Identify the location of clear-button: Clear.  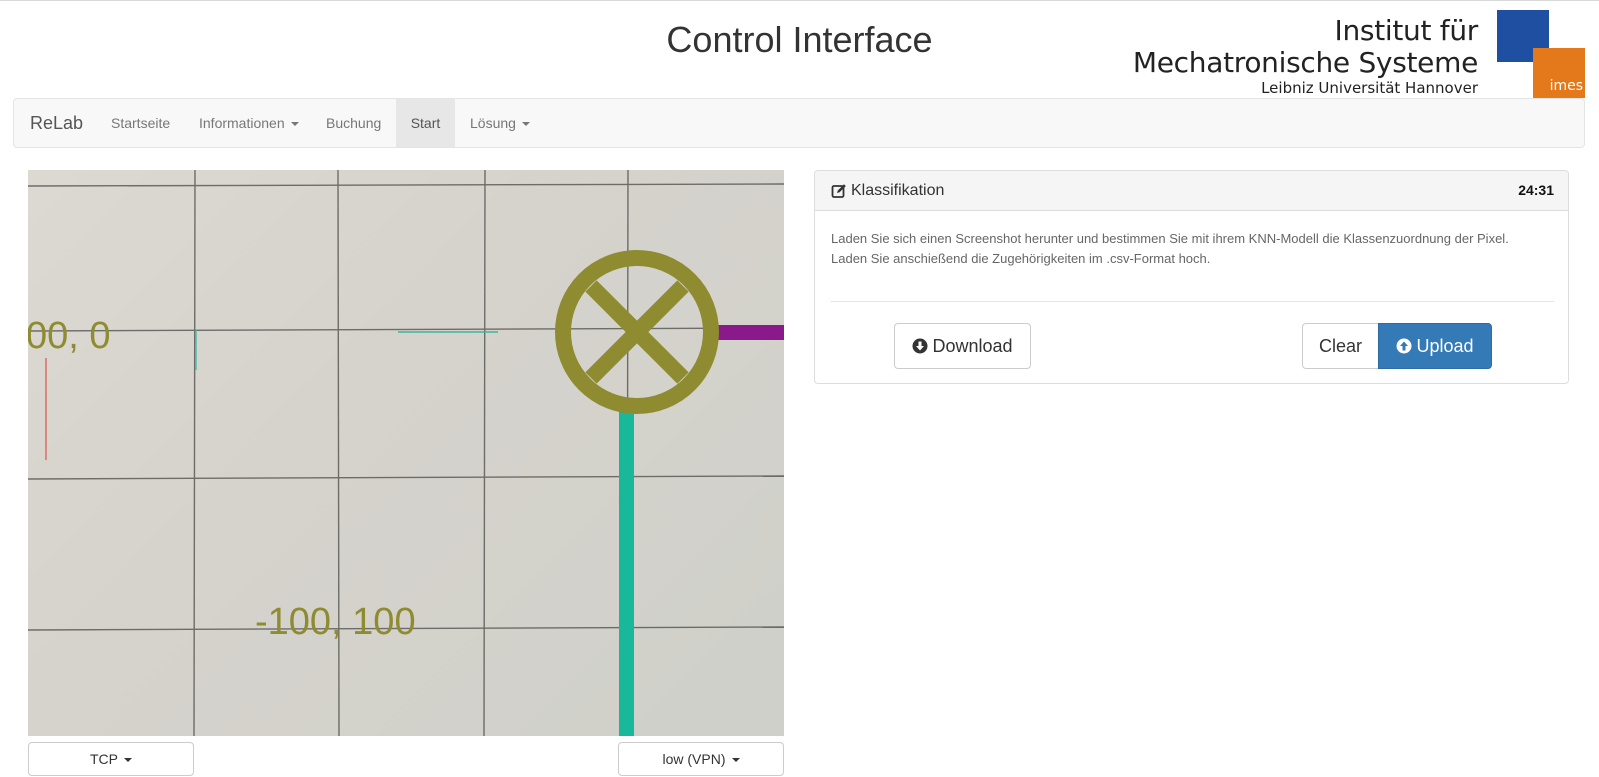
(1340, 346).